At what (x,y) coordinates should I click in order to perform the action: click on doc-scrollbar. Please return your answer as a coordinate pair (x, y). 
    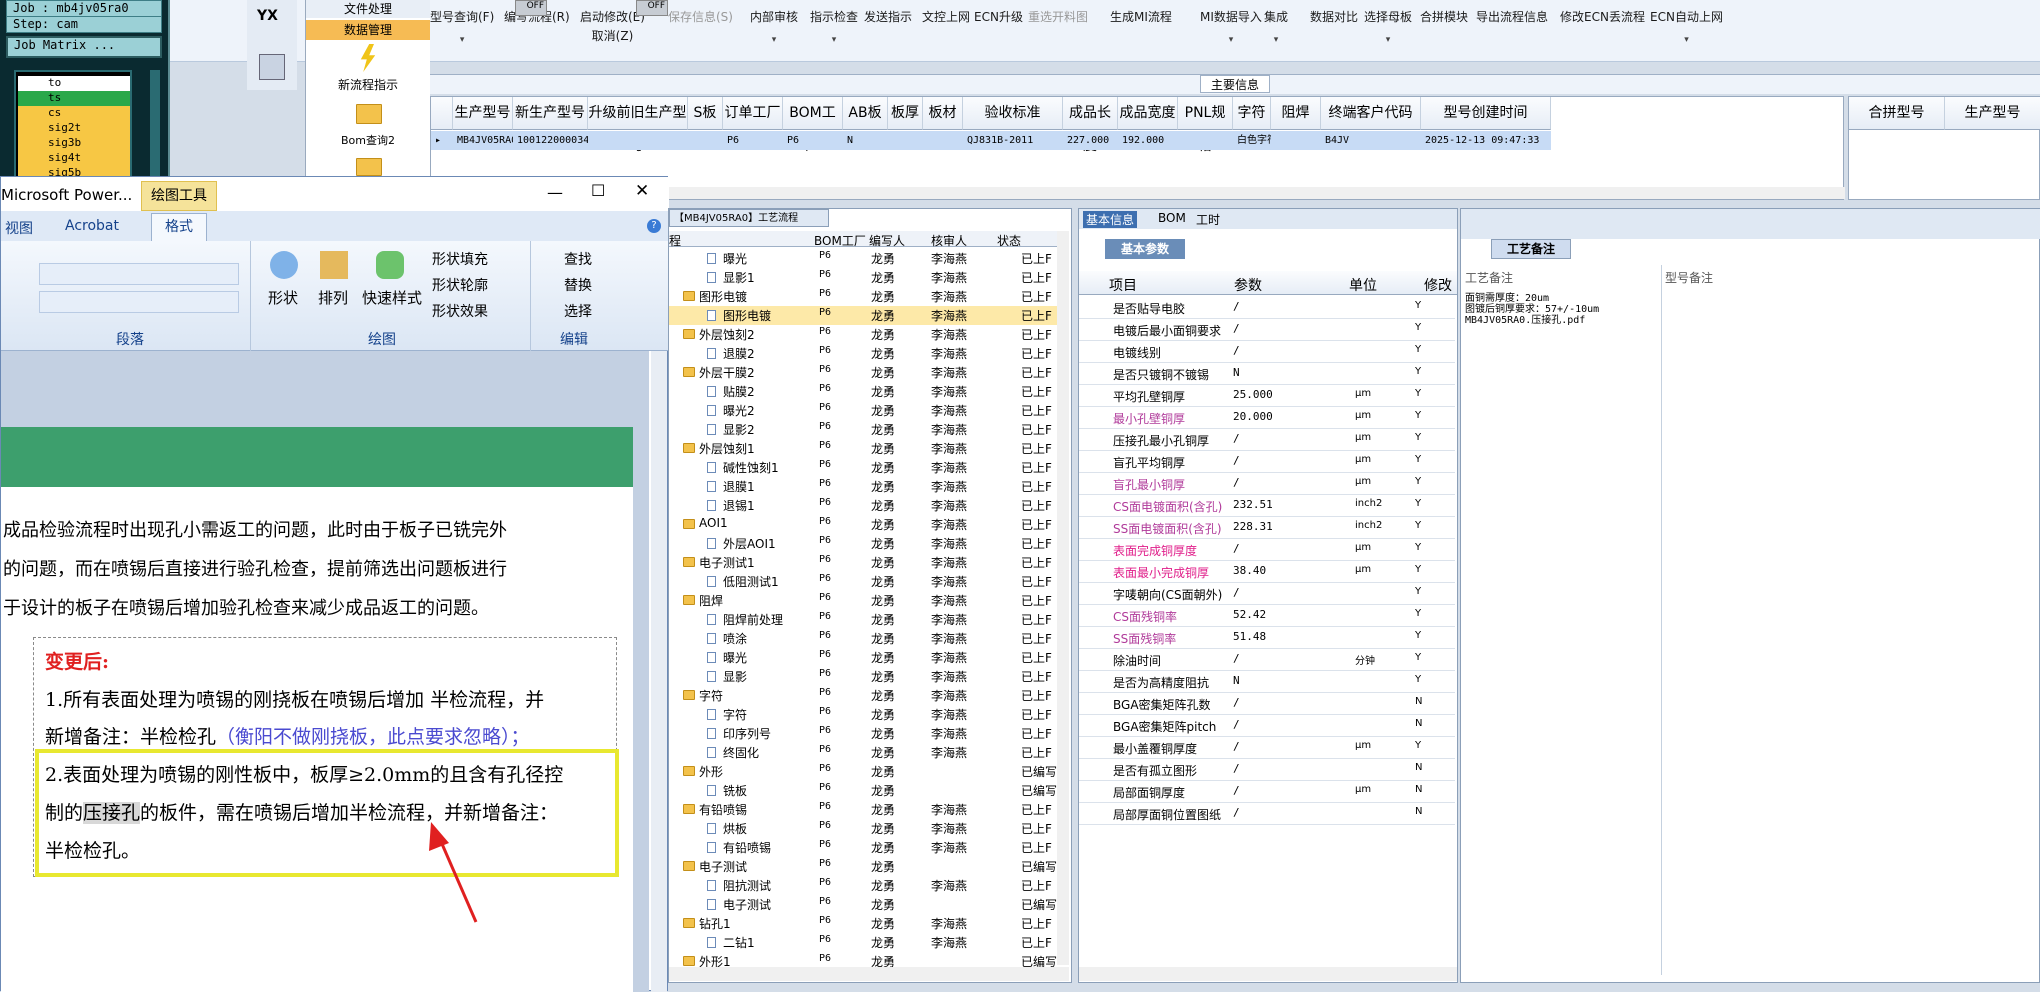
    Looking at the image, I should click on (659, 671).